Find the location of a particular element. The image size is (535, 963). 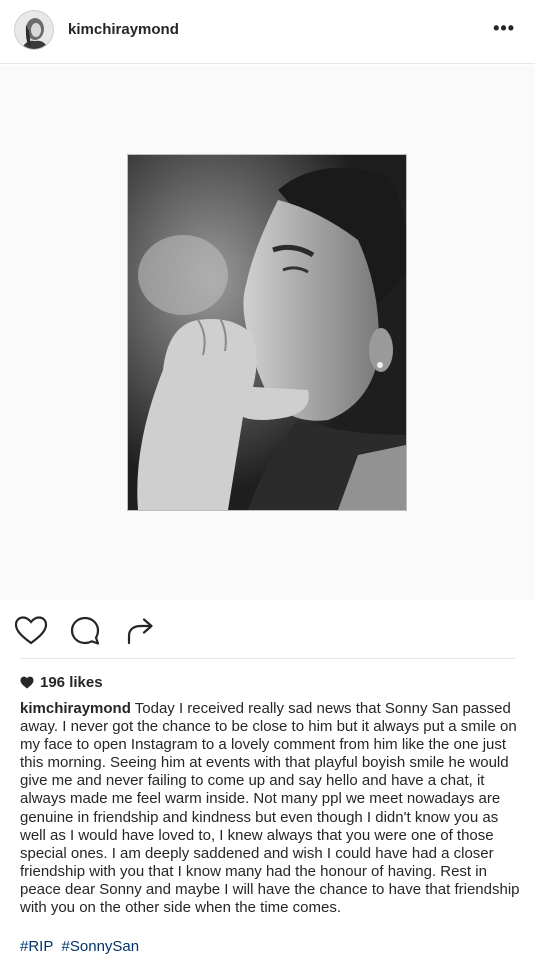

caption-username: kimchiraymond is located at coordinates (75, 708).